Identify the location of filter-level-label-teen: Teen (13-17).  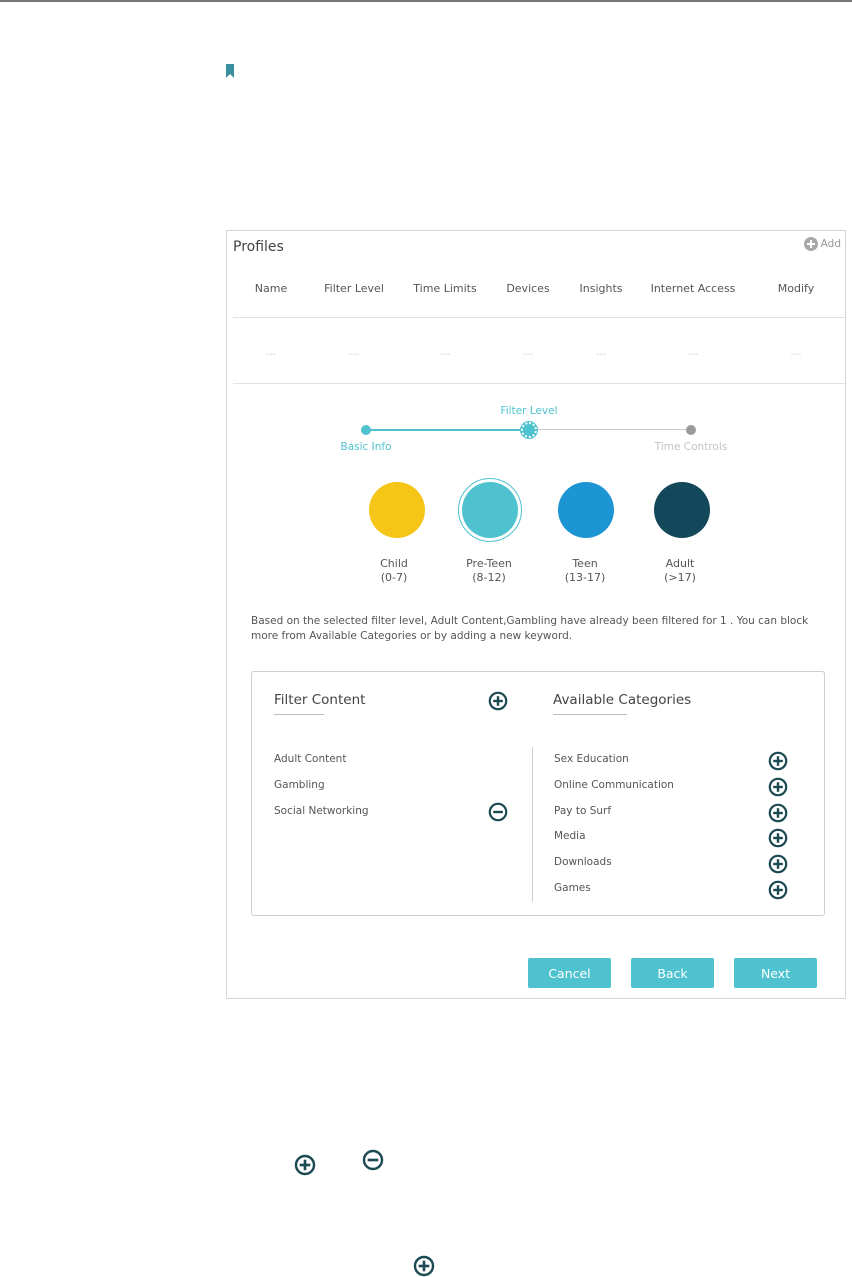
(585, 571).